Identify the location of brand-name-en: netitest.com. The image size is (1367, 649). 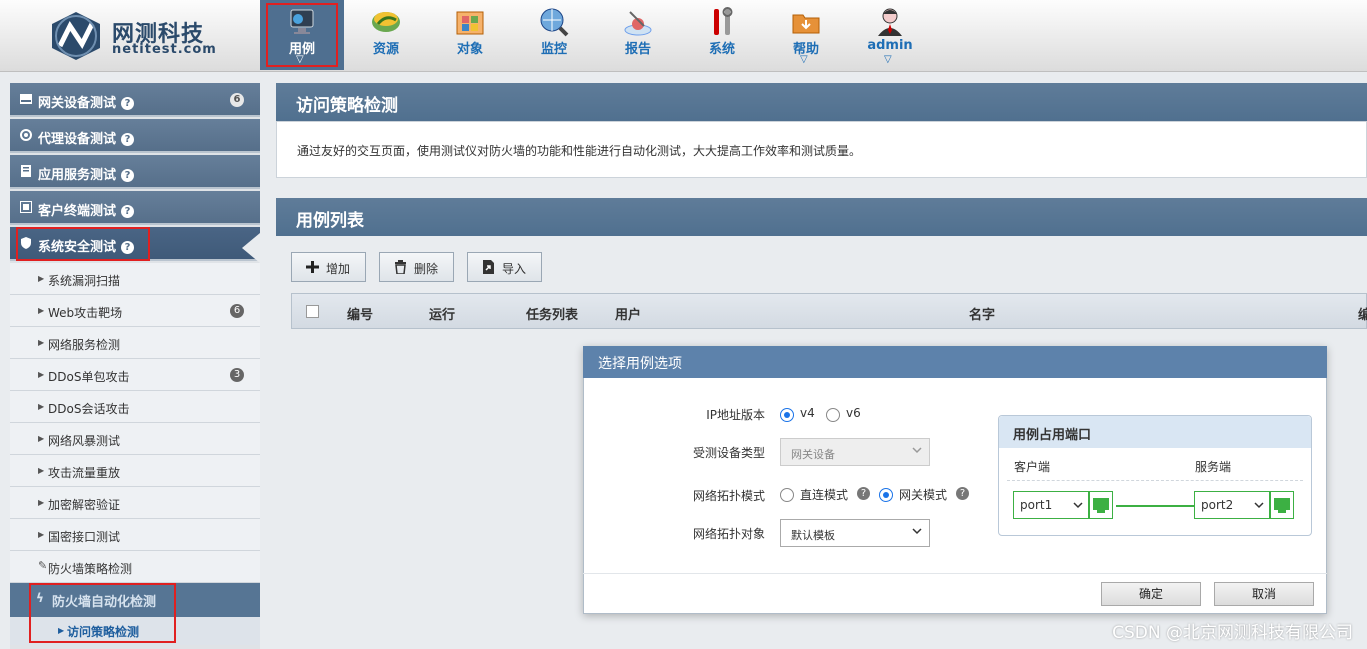
(164, 49).